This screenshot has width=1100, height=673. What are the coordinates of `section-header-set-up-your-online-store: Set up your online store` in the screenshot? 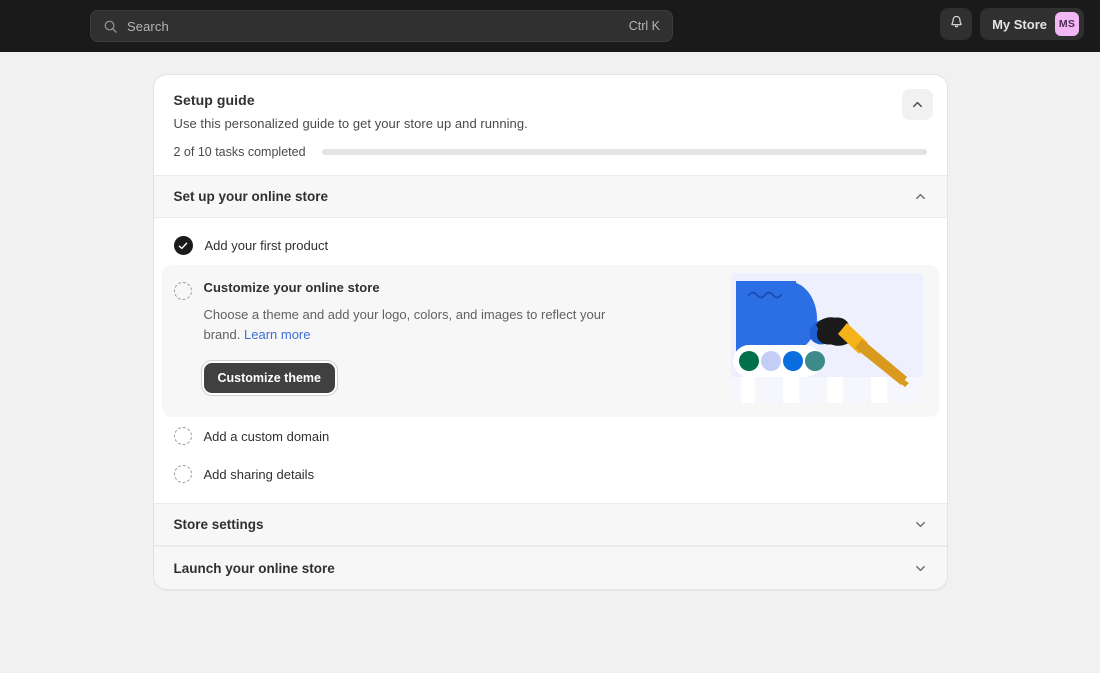 It's located at (550, 196).